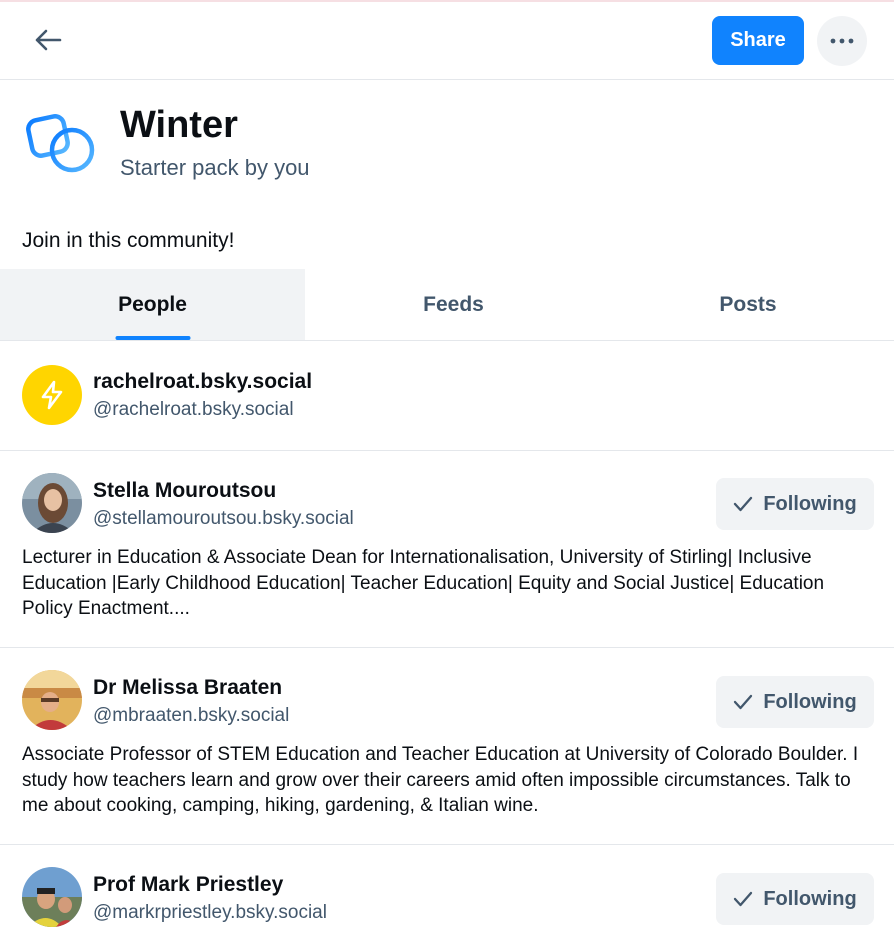  I want to click on tab-feeds-label: Feeds, so click(453, 304).